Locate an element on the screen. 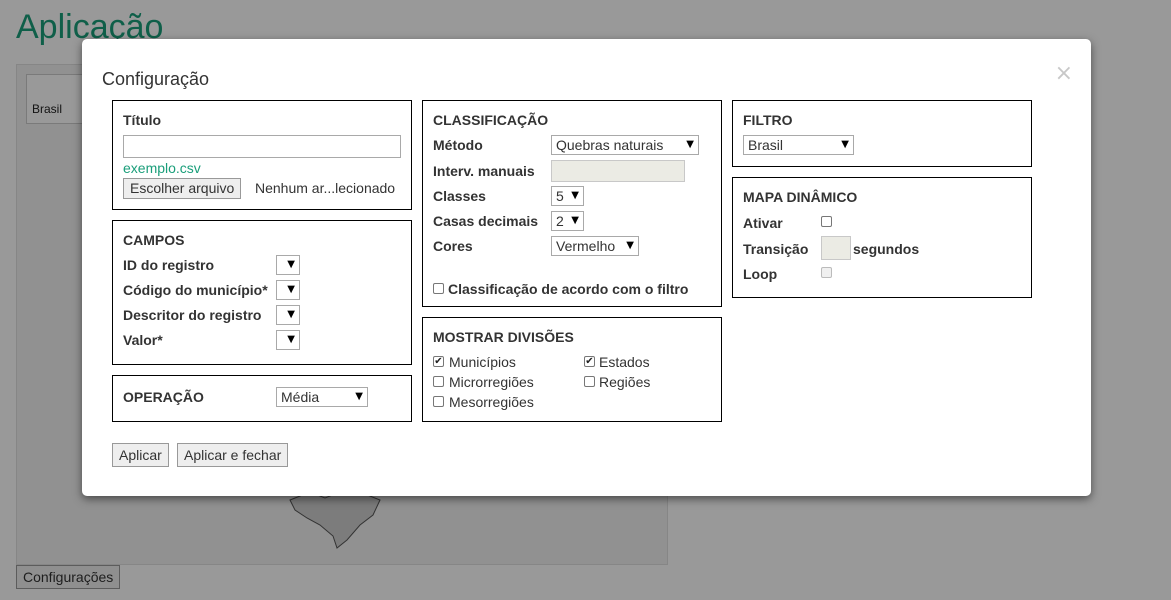 The height and width of the screenshot is (600, 1171). manual-intervals-input is located at coordinates (618, 171).